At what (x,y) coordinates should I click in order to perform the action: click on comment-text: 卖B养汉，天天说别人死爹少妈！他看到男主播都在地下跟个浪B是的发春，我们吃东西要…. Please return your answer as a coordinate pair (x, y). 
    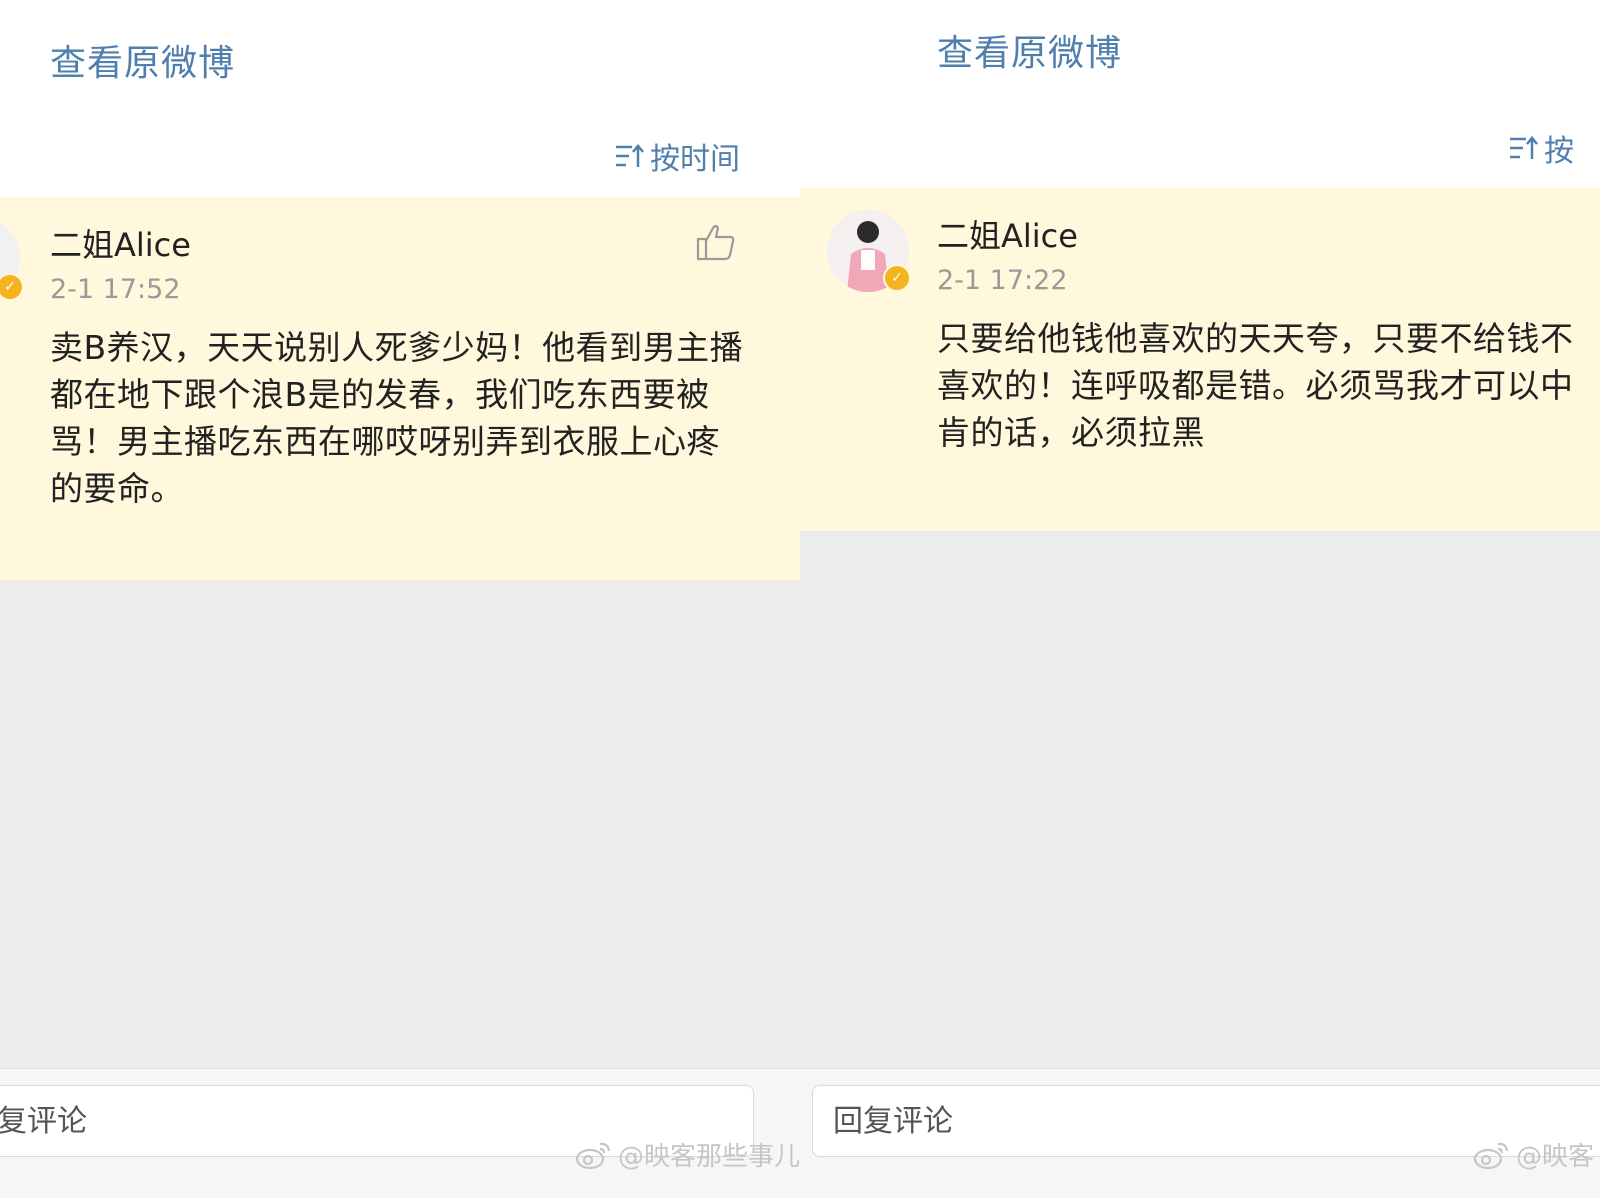
    Looking at the image, I should click on (397, 418).